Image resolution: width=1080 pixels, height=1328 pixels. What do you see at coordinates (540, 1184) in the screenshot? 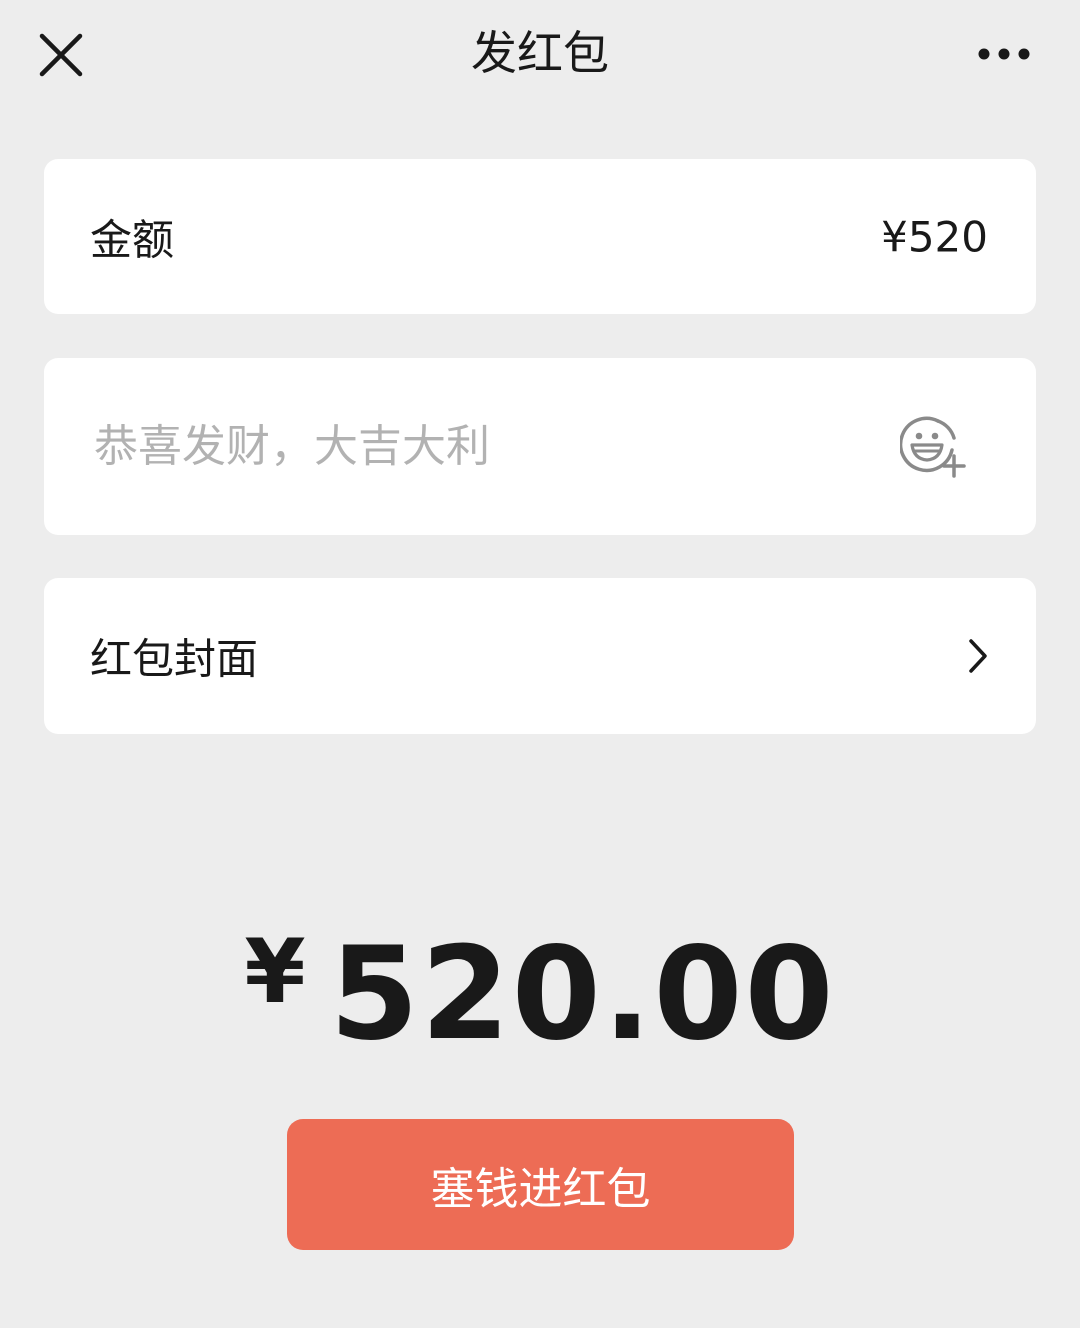
I see `send-red-packet-button: 塞钱进红包` at bounding box center [540, 1184].